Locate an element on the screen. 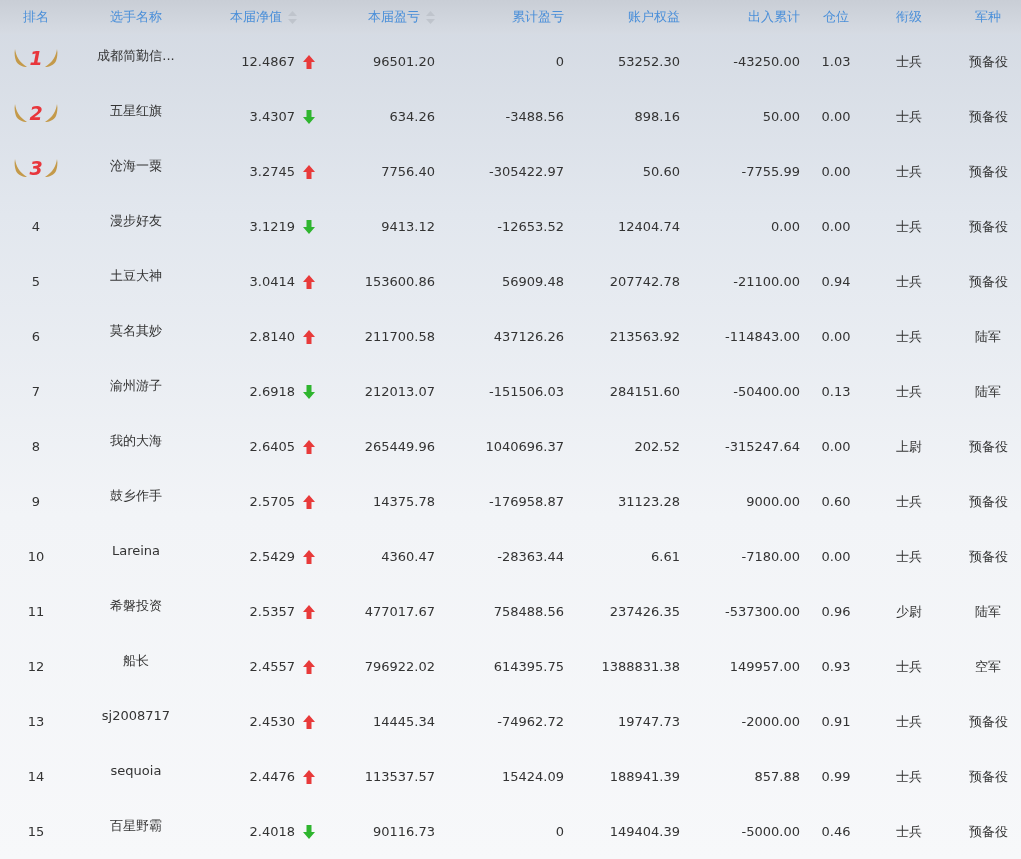 Image resolution: width=1021 pixels, height=859 pixels. table-cell: 2.6405 is located at coordinates (272, 446).